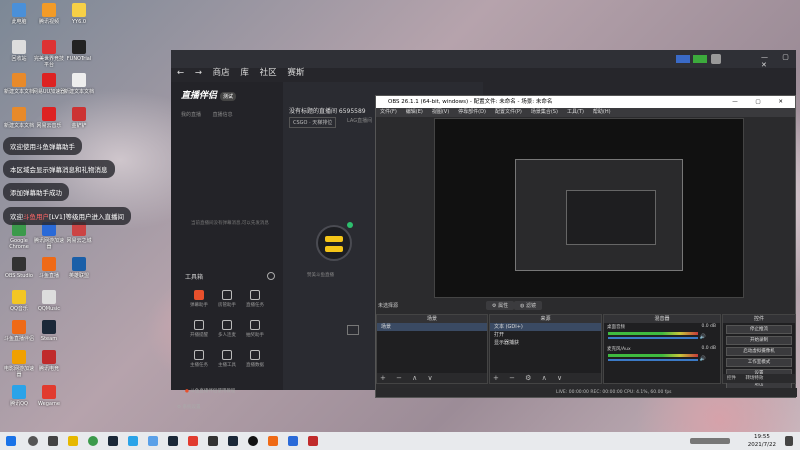 This screenshot has width=800, height=450. I want to click on obs-circle-icon, so click(253, 441).